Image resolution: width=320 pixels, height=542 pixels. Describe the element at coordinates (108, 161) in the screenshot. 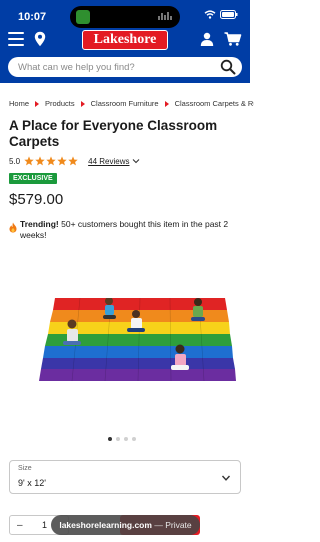

I see `reviews-link: 44 Reviews` at that location.